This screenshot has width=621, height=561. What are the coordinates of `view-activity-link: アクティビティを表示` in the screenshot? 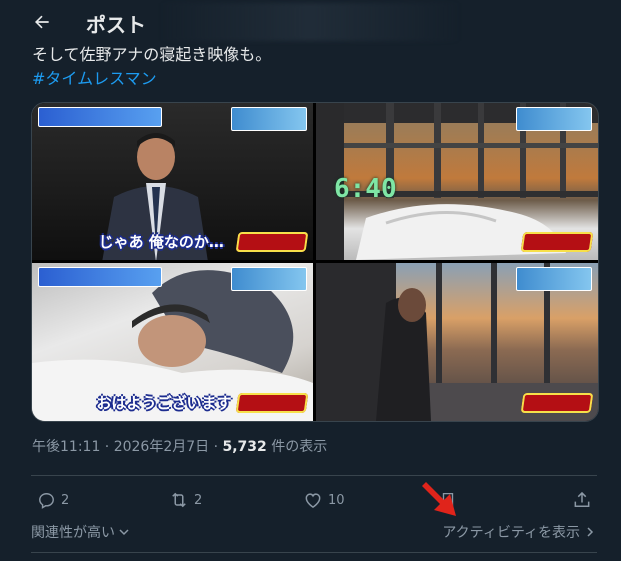 It's located at (519, 532).